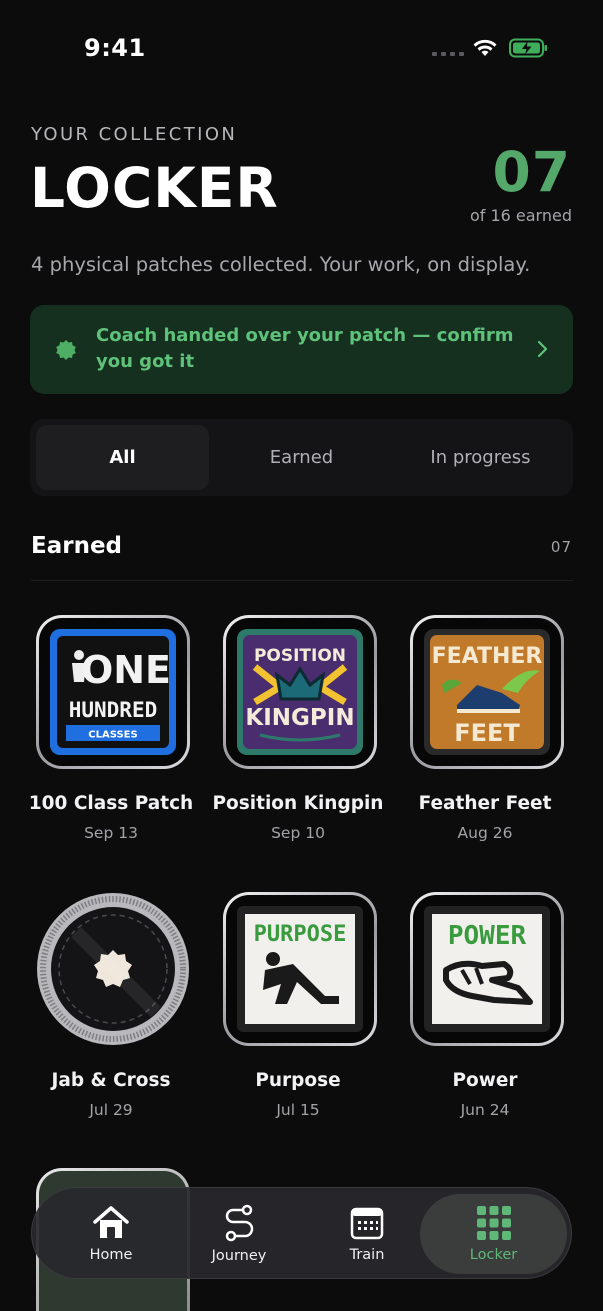  What do you see at coordinates (113, 710) in the screenshot?
I see `patch-art-line2: HUNDRED` at bounding box center [113, 710].